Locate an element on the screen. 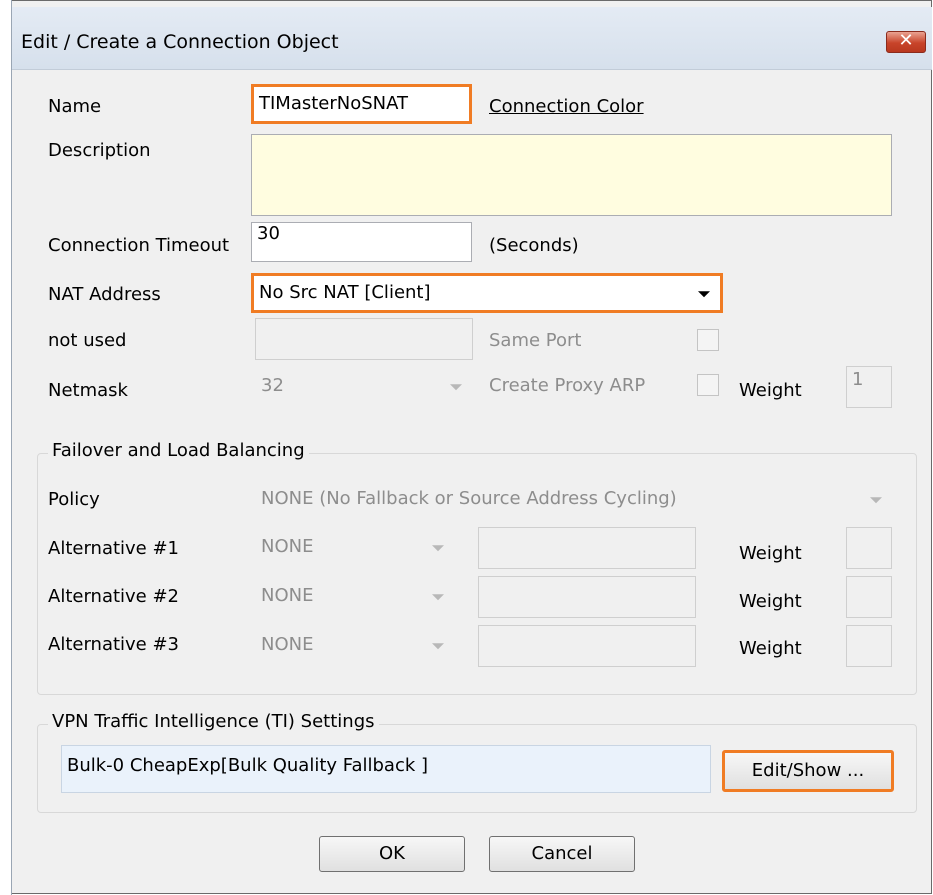  nat-address-label: NAT Address is located at coordinates (104, 294).